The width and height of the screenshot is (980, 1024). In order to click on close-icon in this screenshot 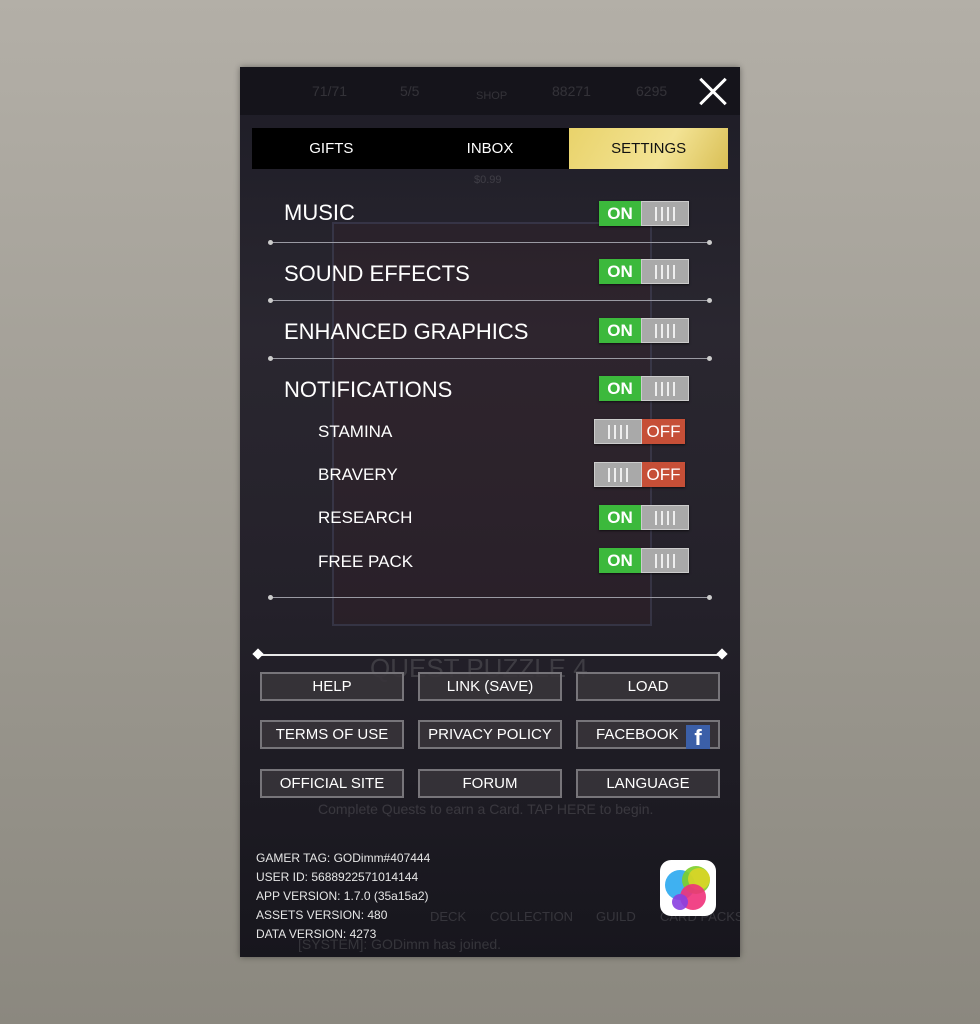, I will do `click(713, 92)`.